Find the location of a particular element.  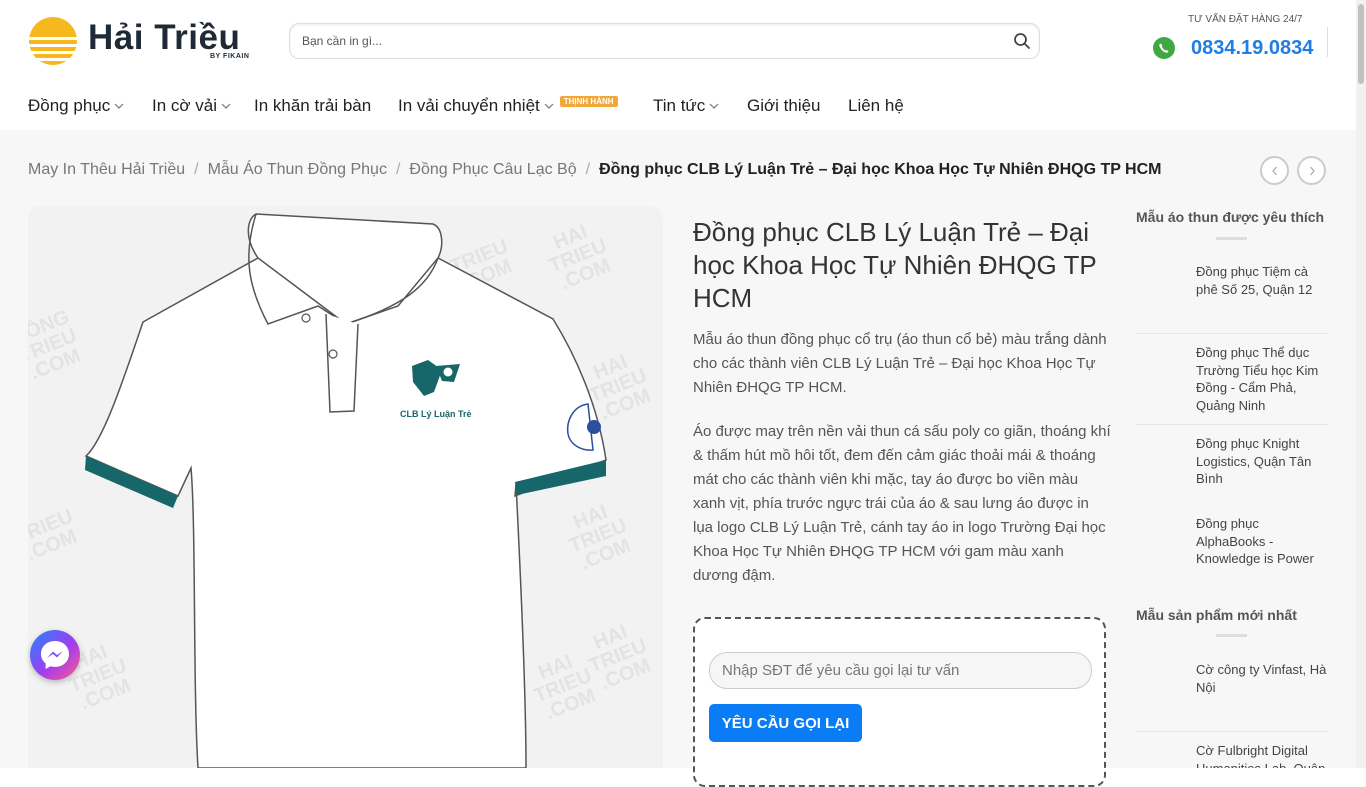

logo-wordmark: Hải Triều is located at coordinates (164, 37).